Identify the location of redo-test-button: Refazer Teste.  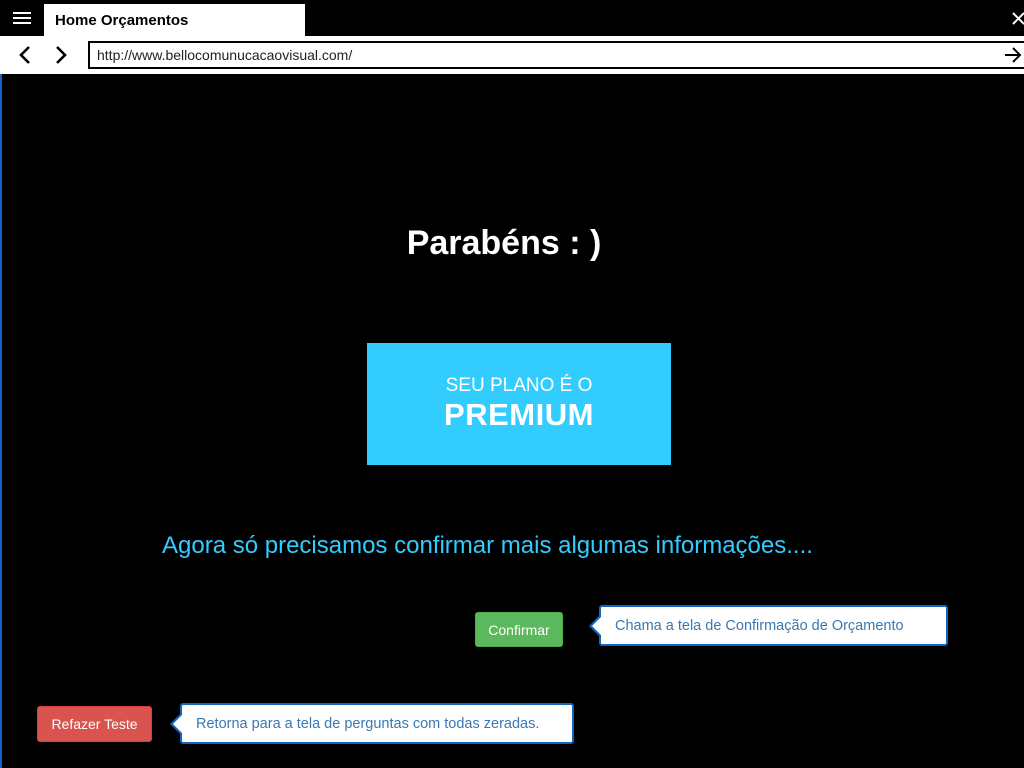
(94, 724).